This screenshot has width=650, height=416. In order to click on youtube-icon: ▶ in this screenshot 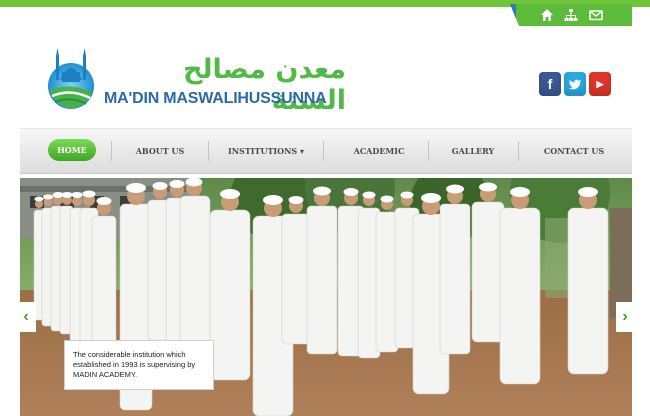, I will do `click(600, 84)`.